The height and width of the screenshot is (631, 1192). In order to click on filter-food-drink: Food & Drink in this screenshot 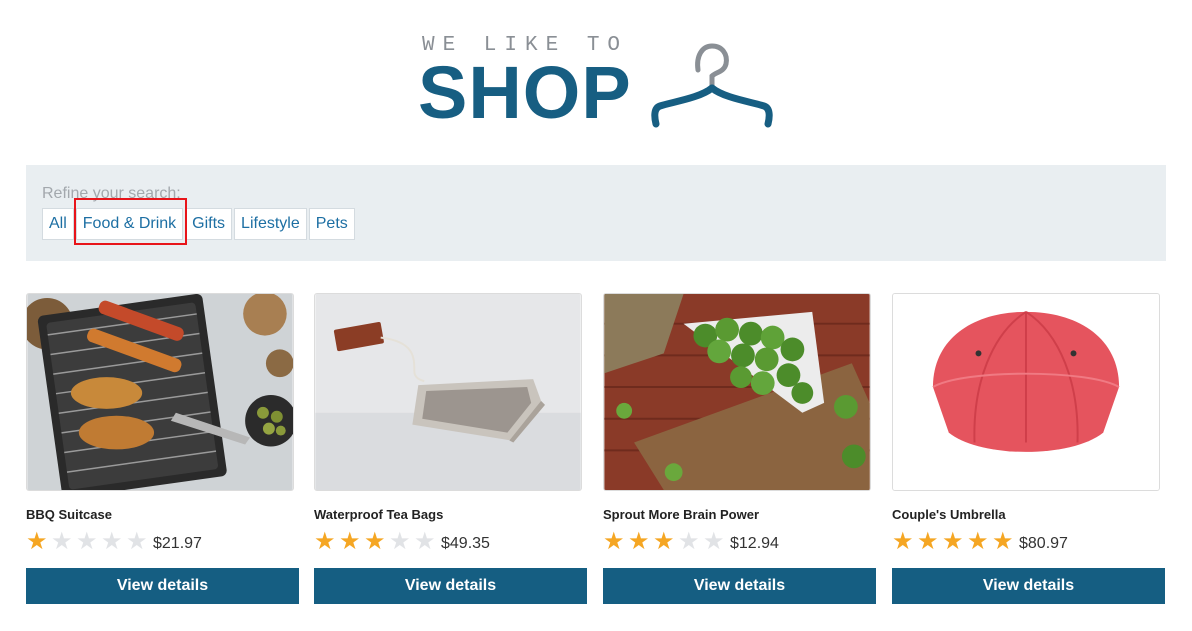, I will do `click(129, 224)`.